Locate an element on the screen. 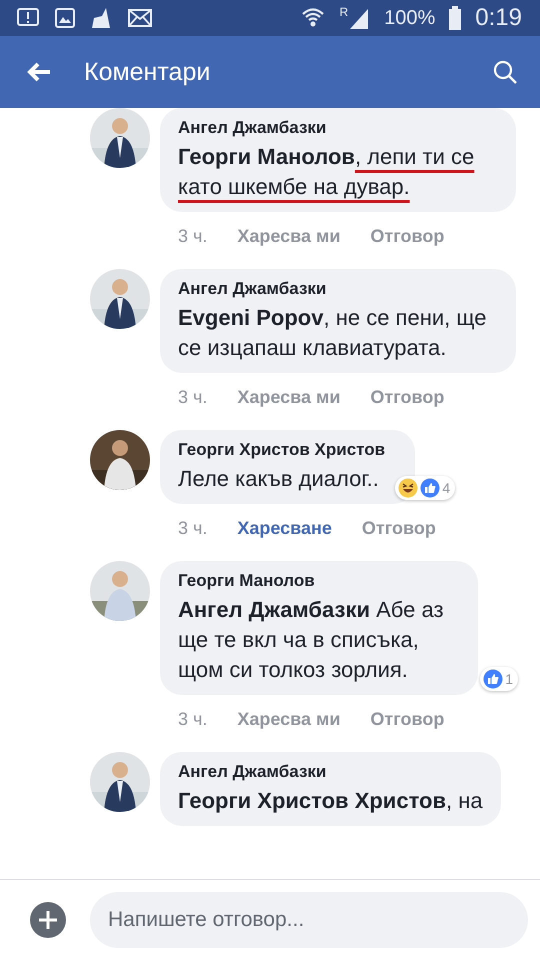  signal-icon is located at coordinates (359, 18).